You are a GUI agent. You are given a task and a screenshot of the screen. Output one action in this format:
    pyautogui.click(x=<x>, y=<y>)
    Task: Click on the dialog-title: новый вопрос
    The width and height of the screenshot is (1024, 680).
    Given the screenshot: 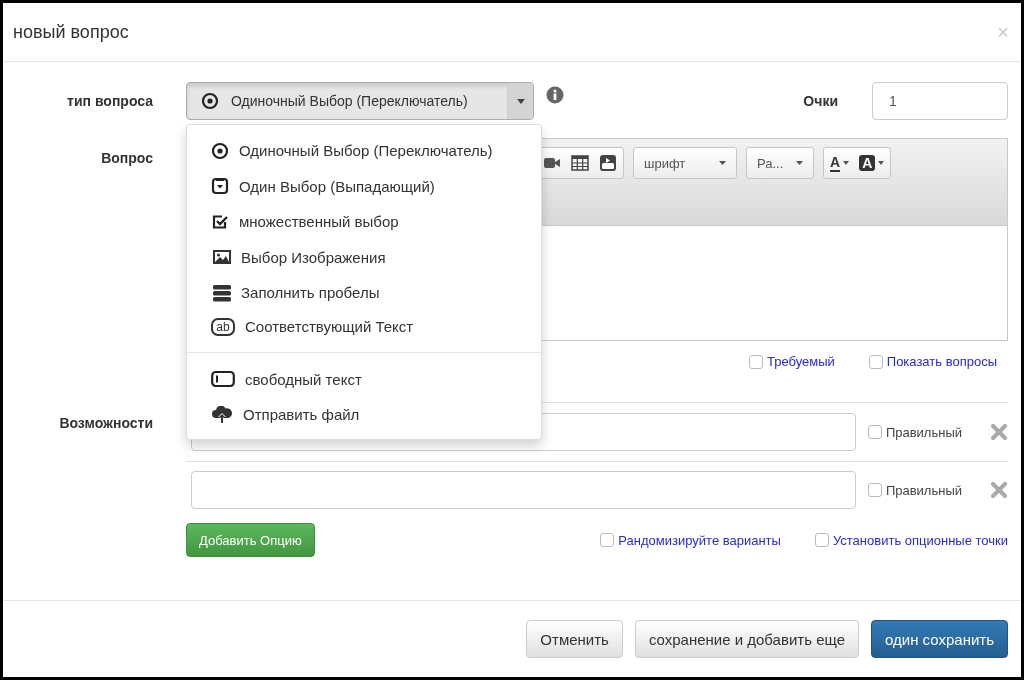 What is the action you would take?
    pyautogui.click(x=71, y=32)
    